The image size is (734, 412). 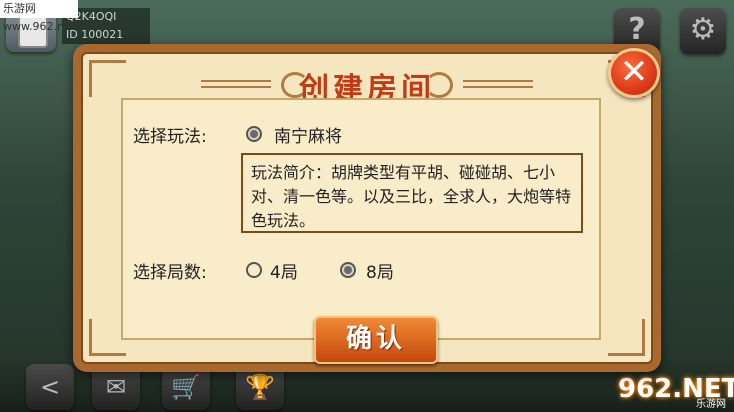 I want to click on trophy-icon: 🏆, so click(x=260, y=387).